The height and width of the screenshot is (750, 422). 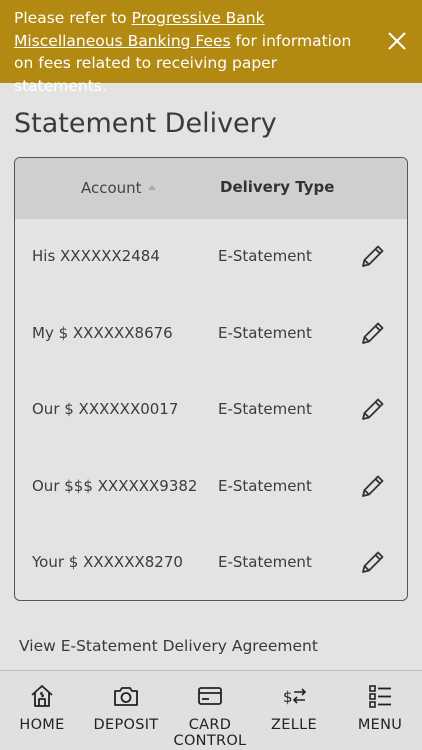 What do you see at coordinates (107, 562) in the screenshot?
I see `account-cell: Your $ XXXXXX8270` at bounding box center [107, 562].